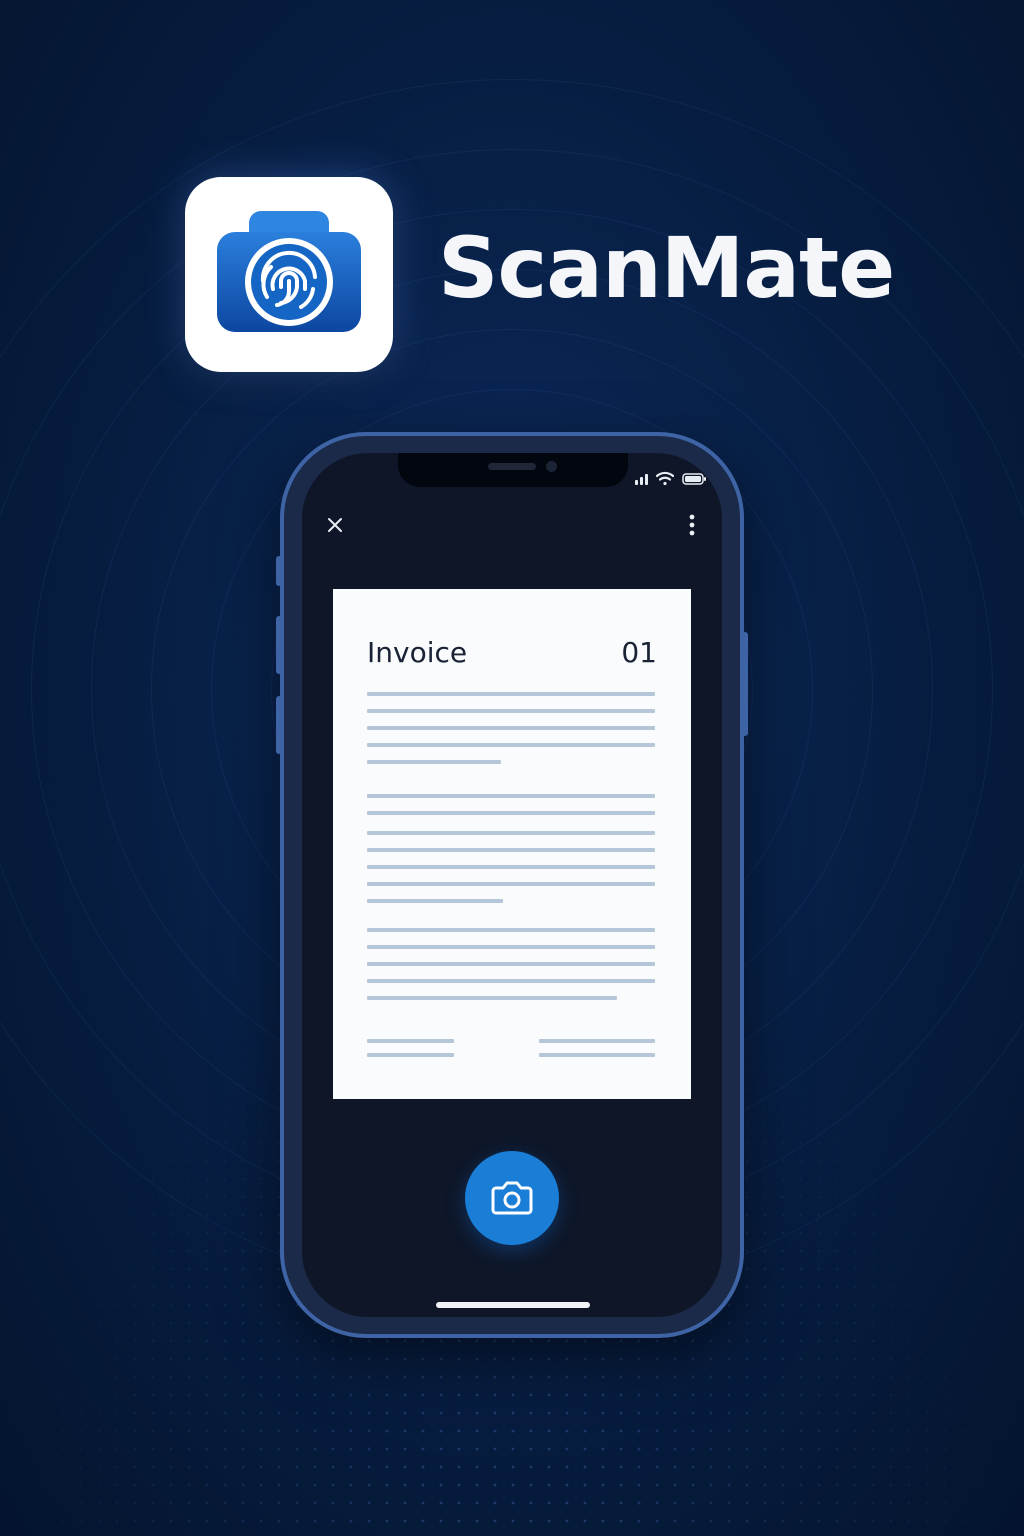  What do you see at coordinates (279, 645) in the screenshot?
I see `volume-down-button` at bounding box center [279, 645].